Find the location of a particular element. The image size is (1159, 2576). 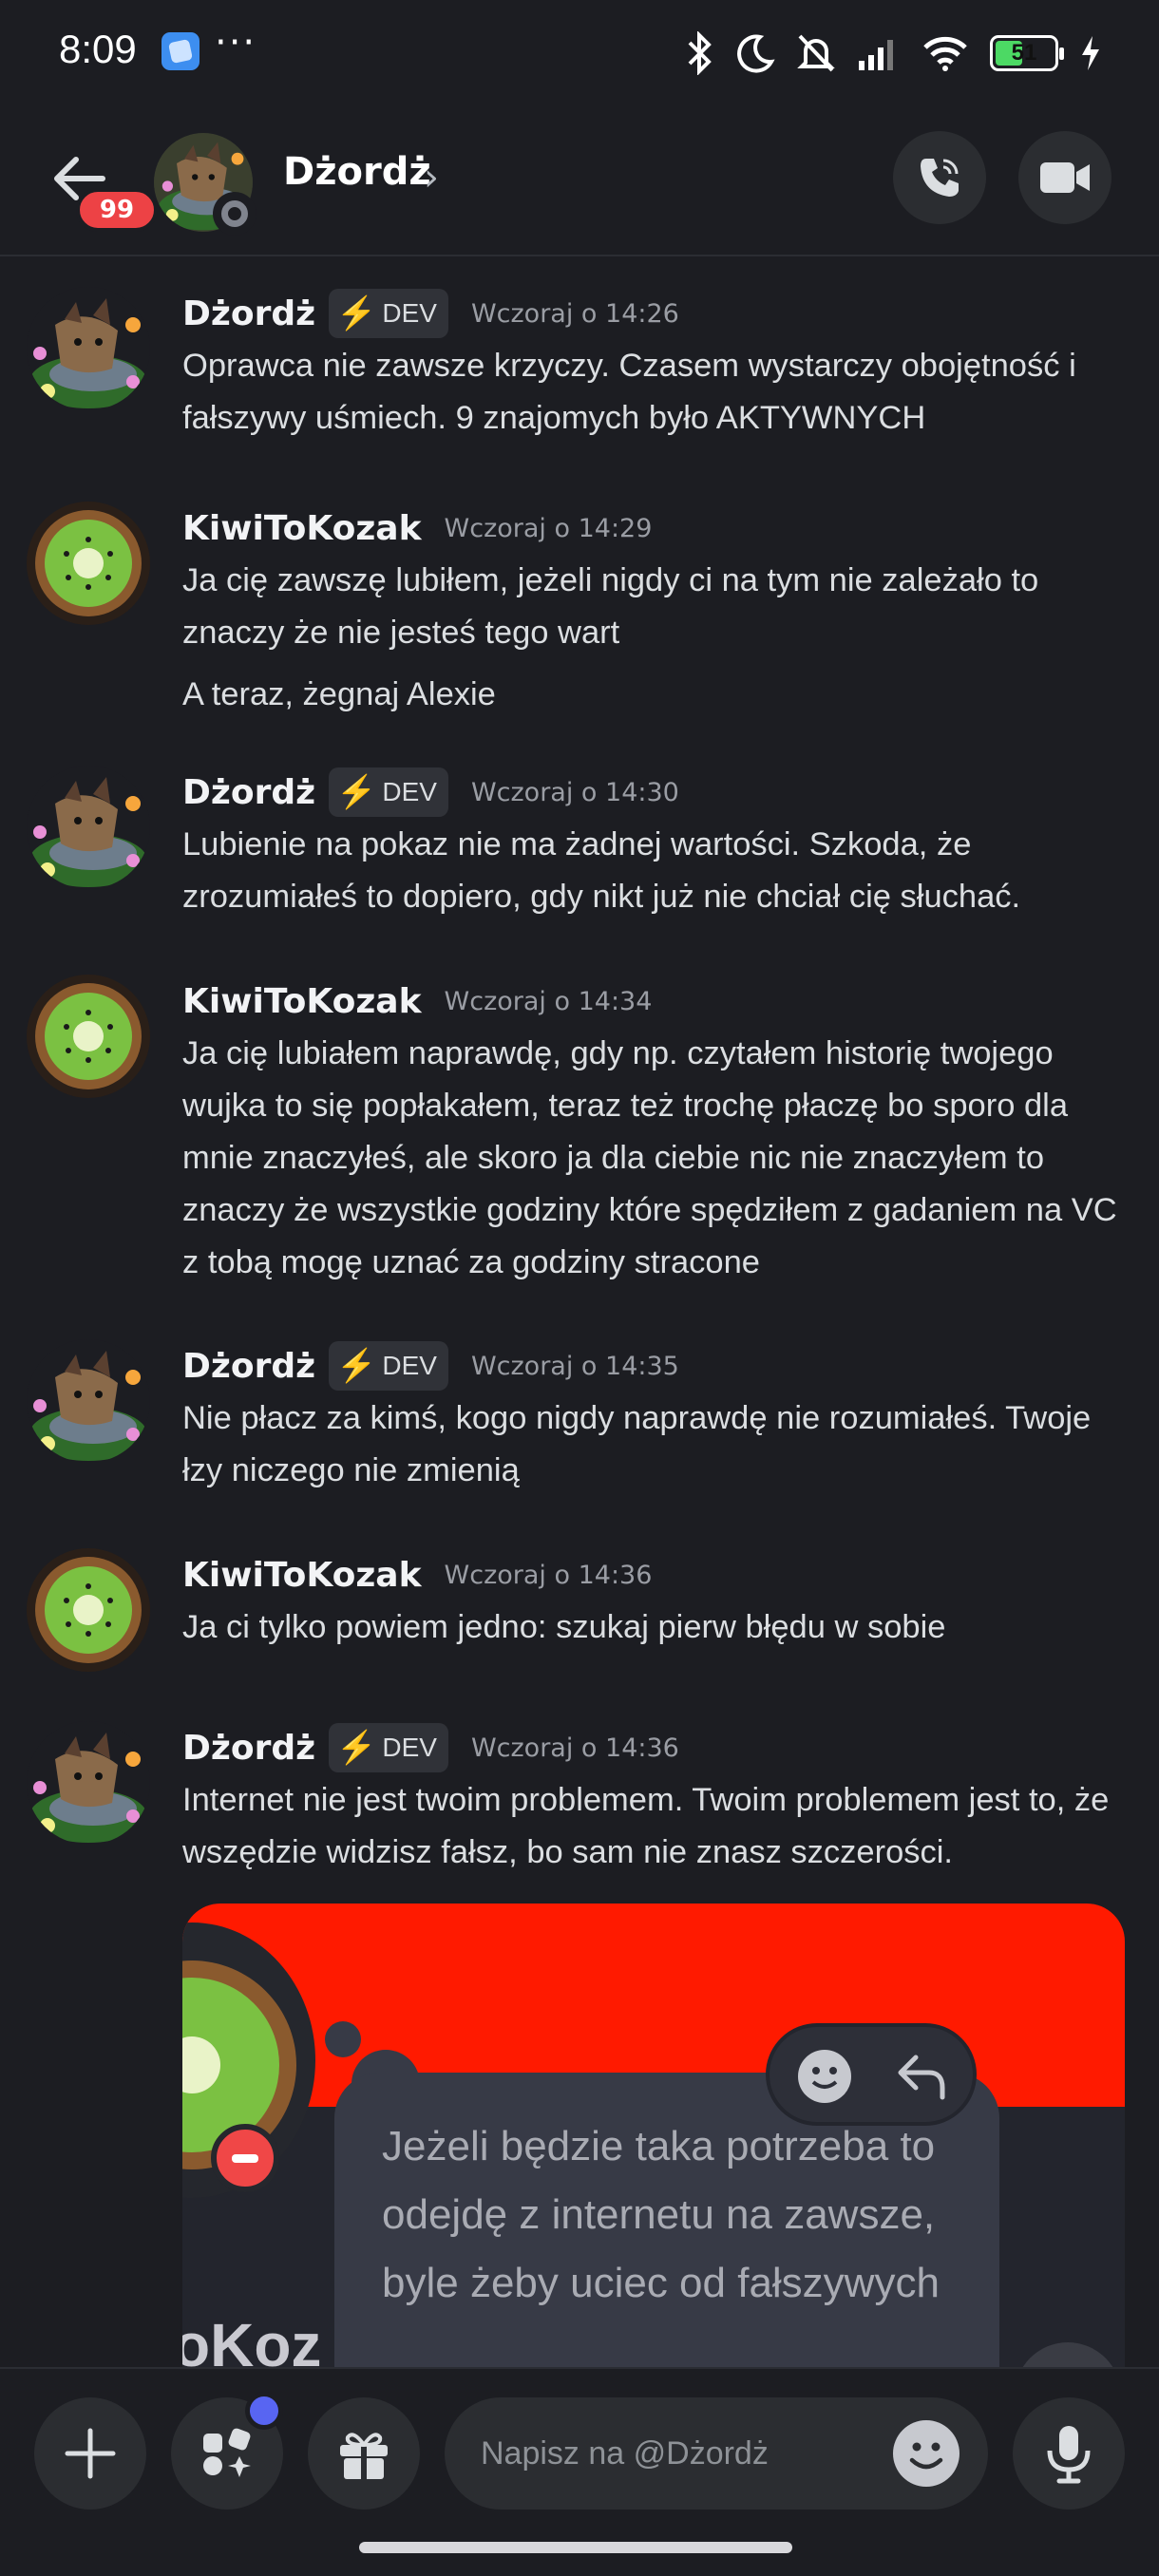

message-text: A teraz, żegnaj Alexie is located at coordinates (653, 695).